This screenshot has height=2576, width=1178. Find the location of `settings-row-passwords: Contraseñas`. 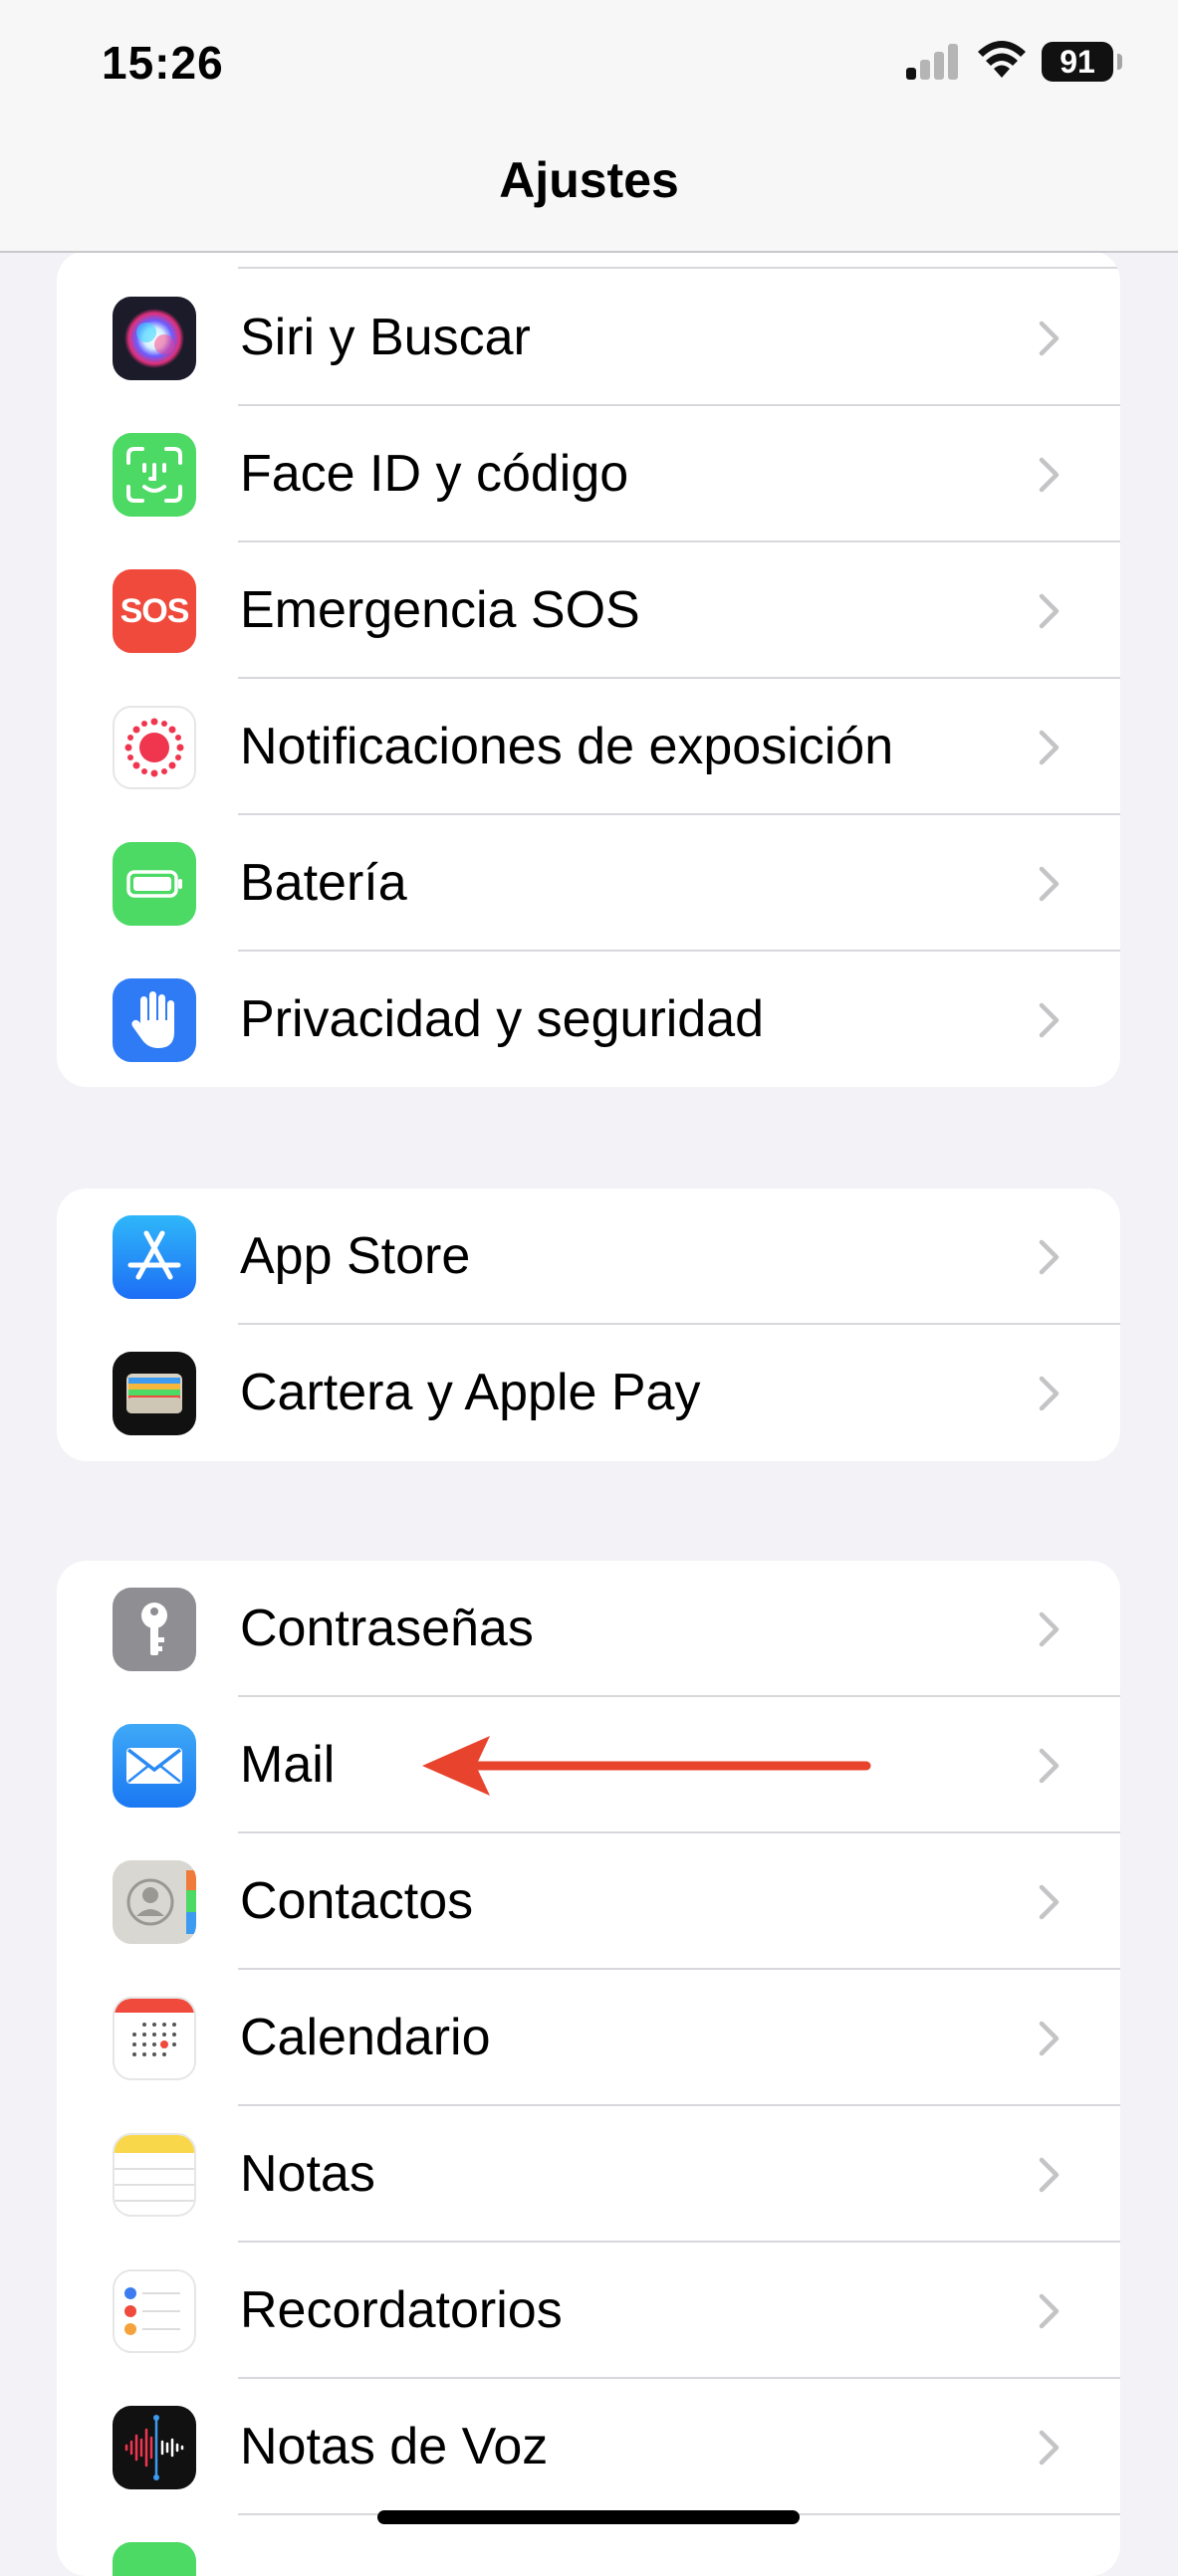

settings-row-passwords: Contraseñas is located at coordinates (588, 1629).